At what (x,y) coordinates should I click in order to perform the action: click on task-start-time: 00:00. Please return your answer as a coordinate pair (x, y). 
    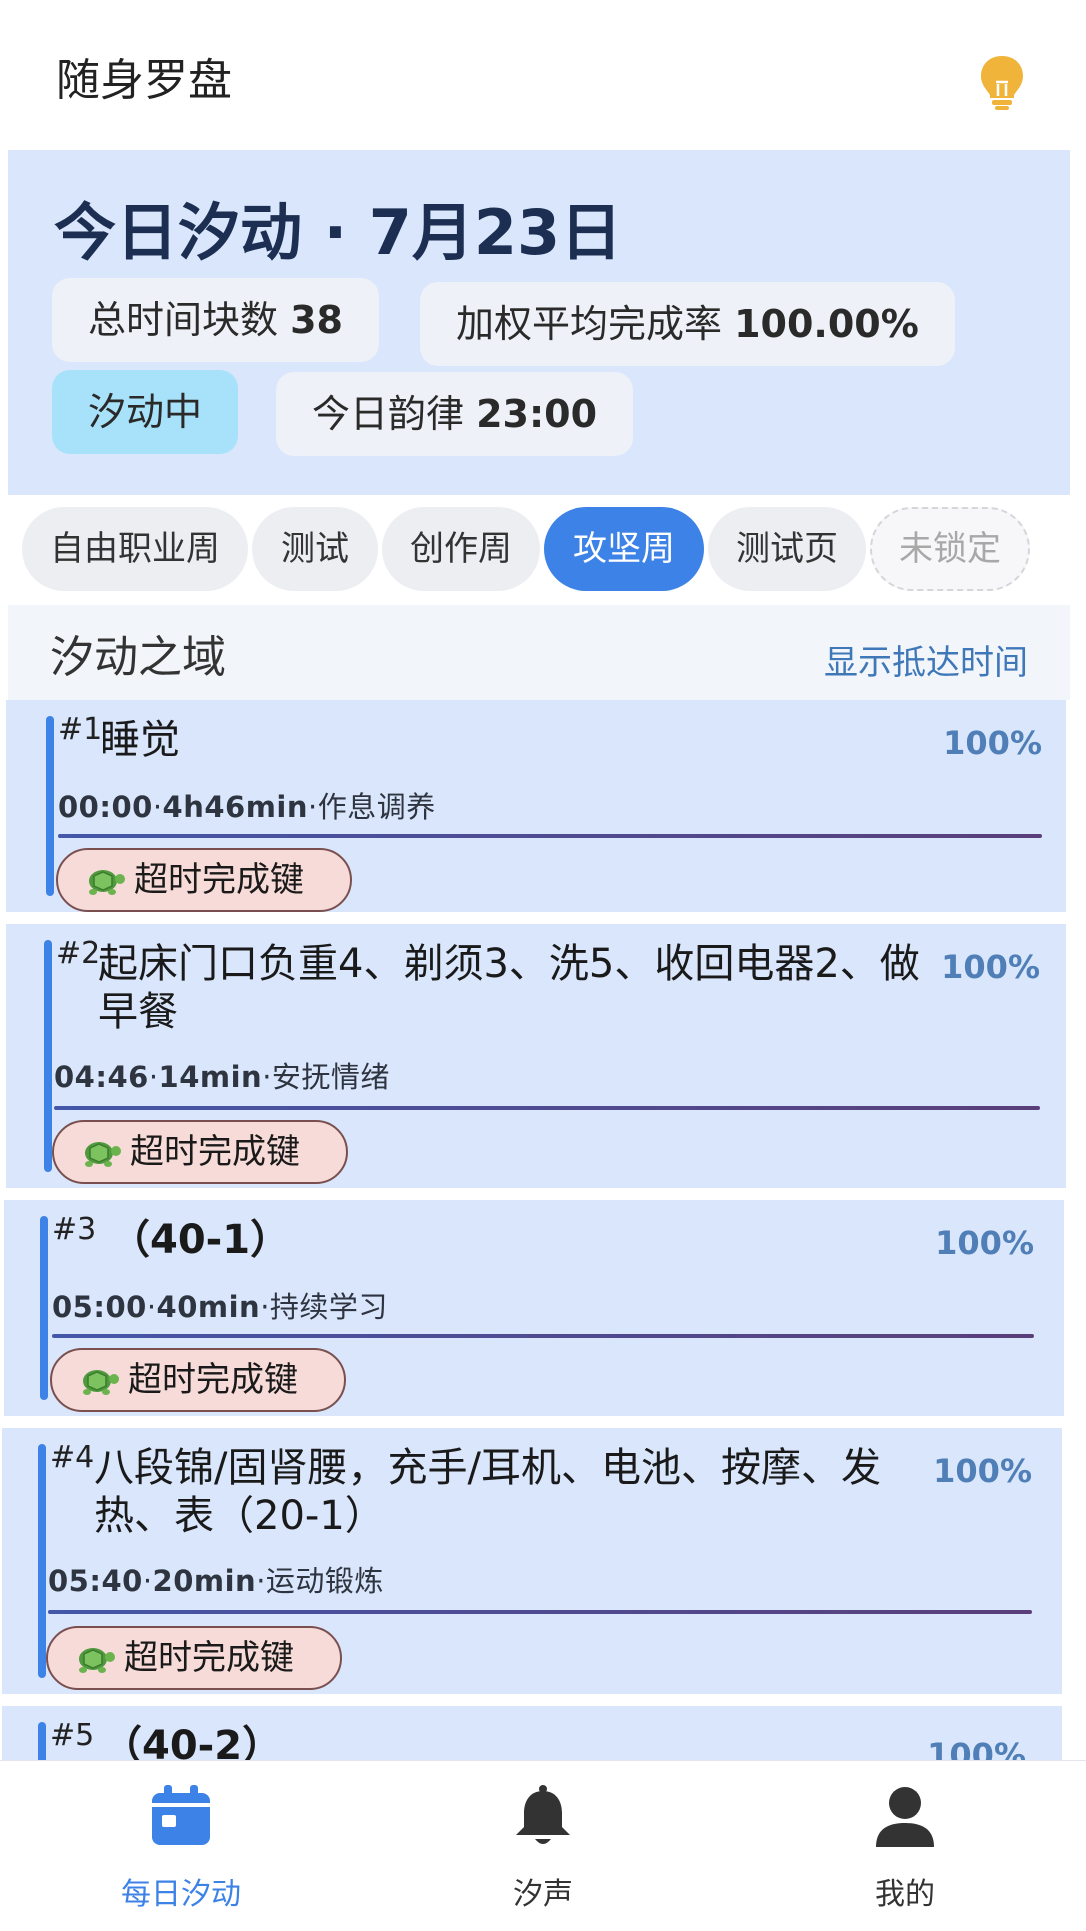
    Looking at the image, I should click on (105, 807).